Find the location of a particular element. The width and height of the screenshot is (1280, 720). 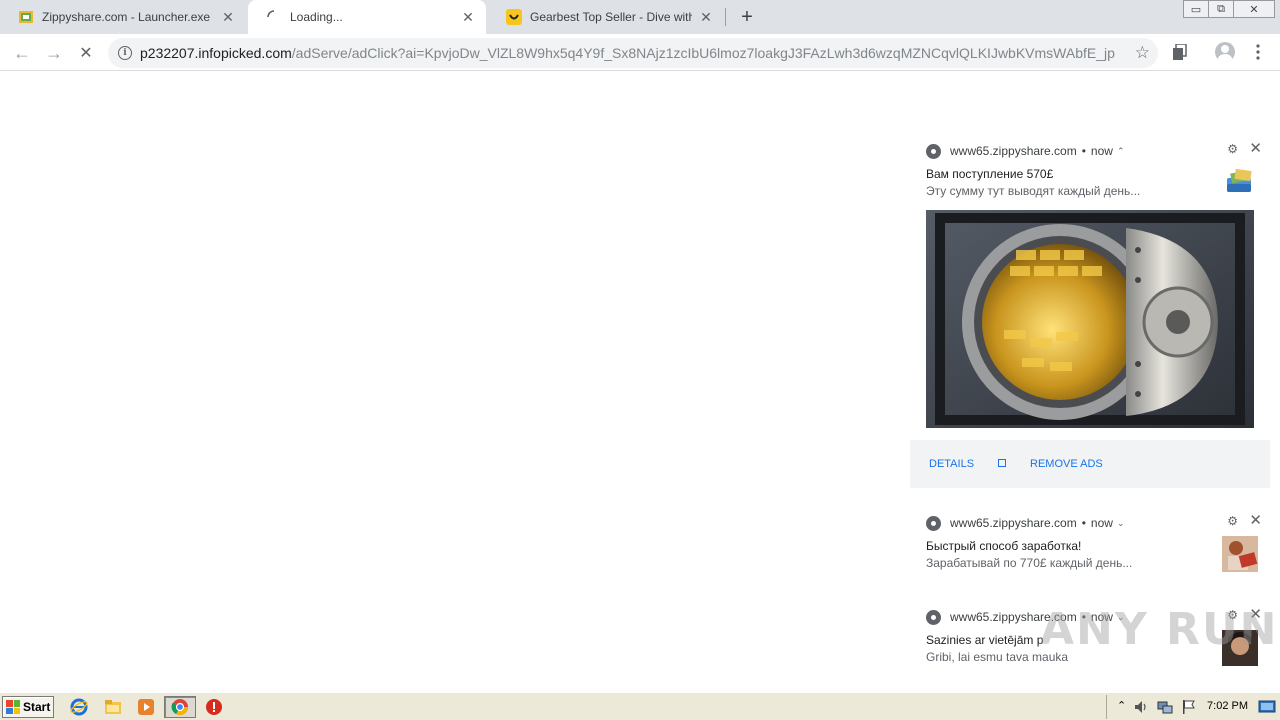

bookmark-star-icon: ☆ is located at coordinates (1142, 53).